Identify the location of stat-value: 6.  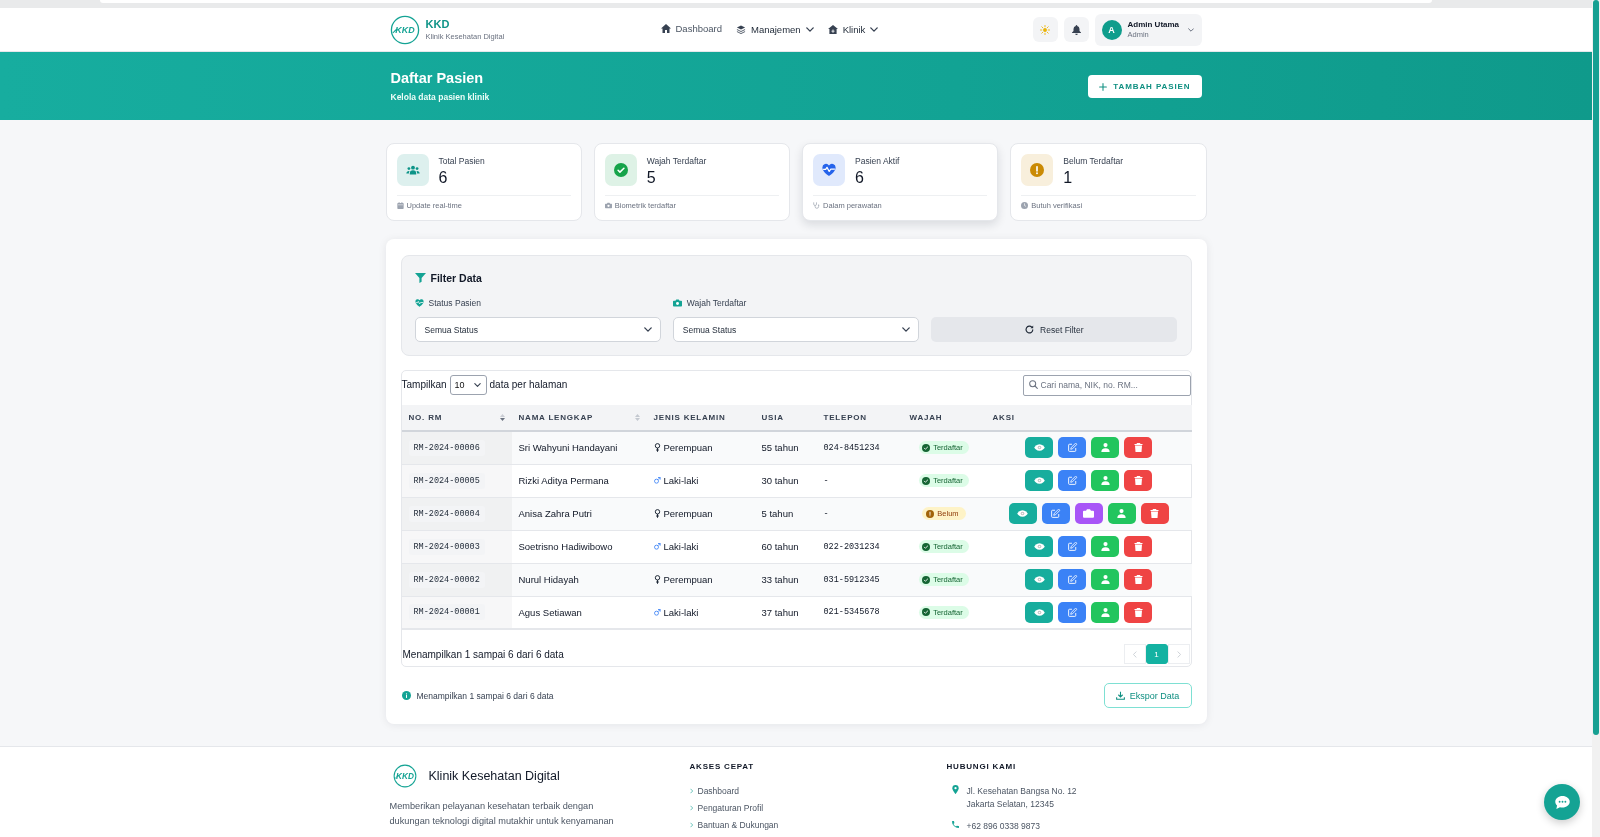
(443, 178).